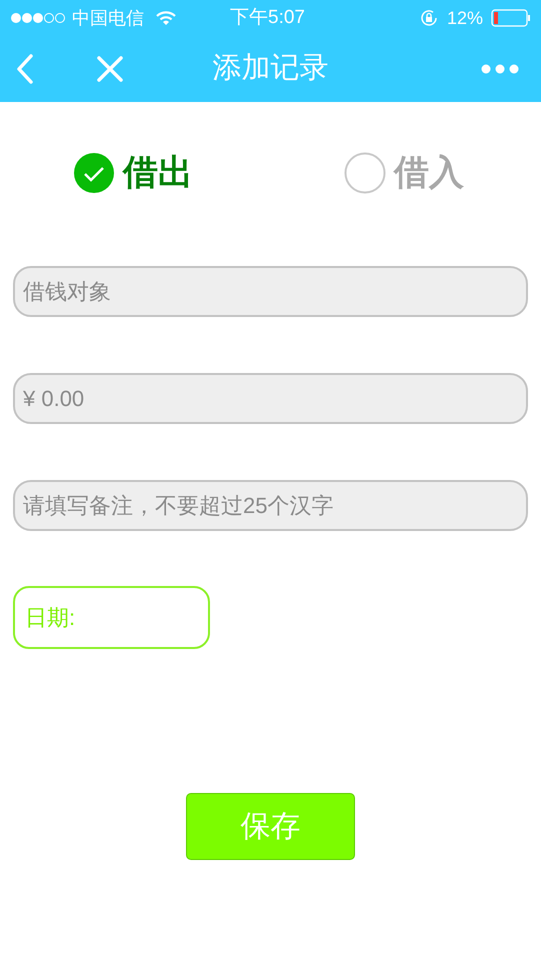 The height and width of the screenshot is (960, 541). I want to click on page-title: 添加记录, so click(271, 68).